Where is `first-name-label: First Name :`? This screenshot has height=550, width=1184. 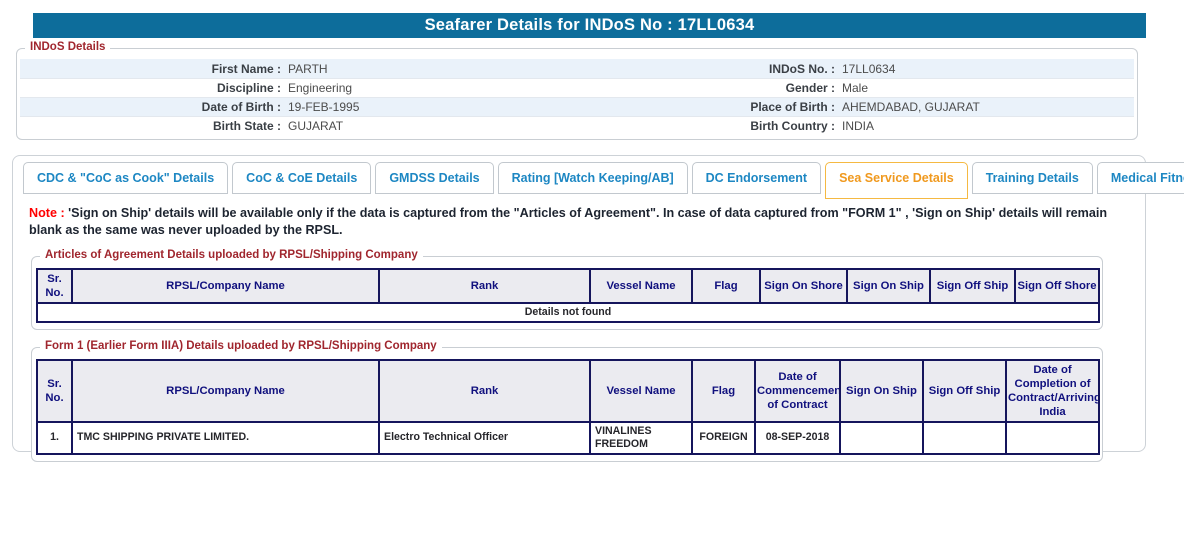
first-name-label: First Name : is located at coordinates (246, 68).